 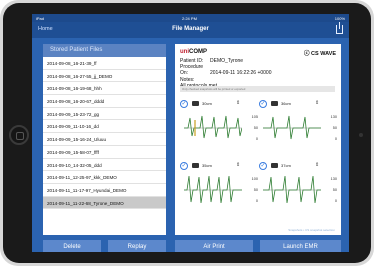 I want to click on unicomp-logo: uniCOMP, so click(x=193, y=52).